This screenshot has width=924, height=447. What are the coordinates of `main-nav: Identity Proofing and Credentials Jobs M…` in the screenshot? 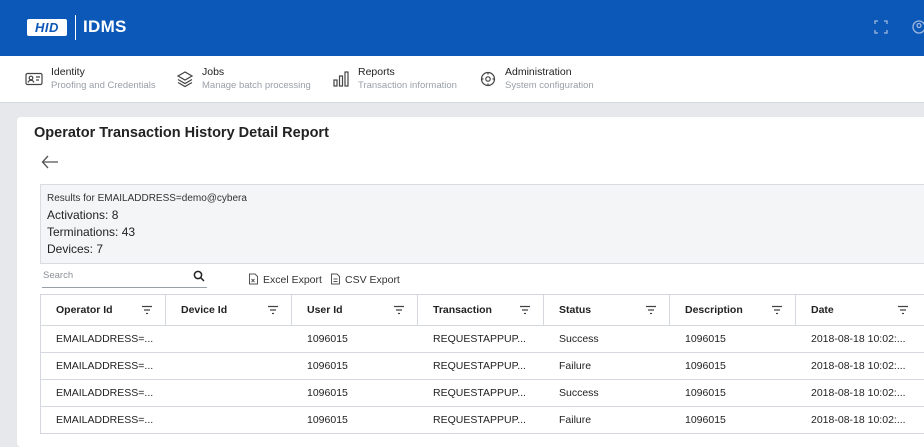 It's located at (462, 79).